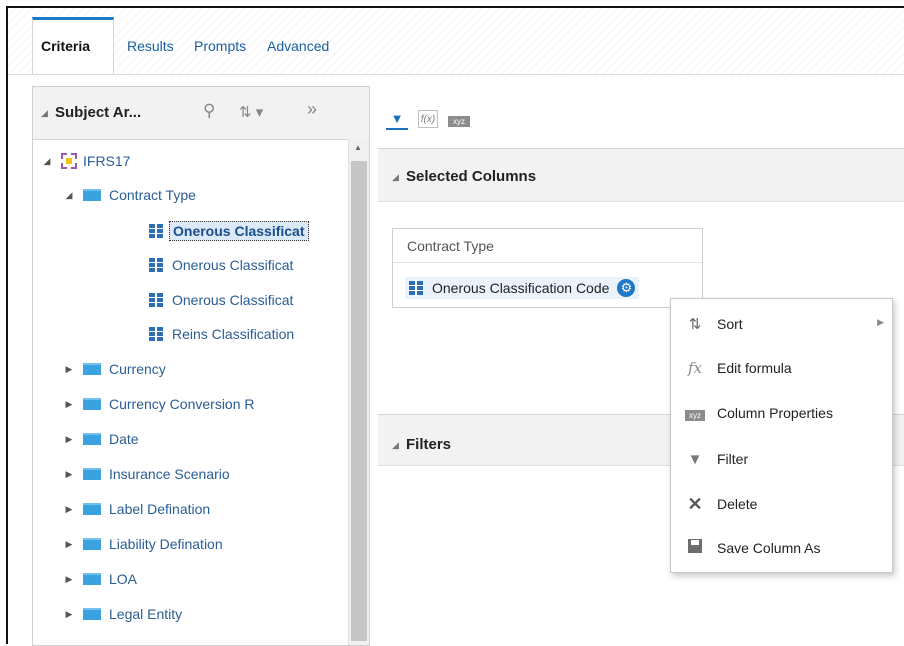  I want to click on menu-item-label: Edit formula, so click(754, 368).